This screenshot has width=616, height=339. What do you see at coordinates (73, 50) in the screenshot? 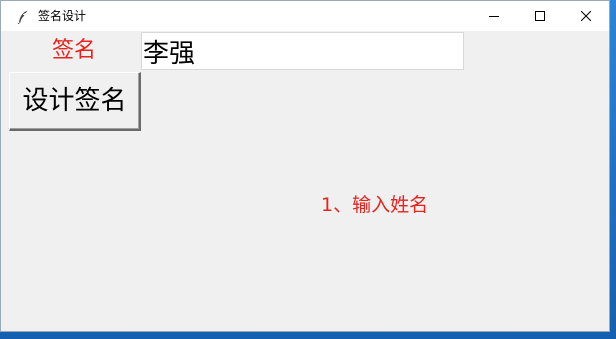
I see `signature-label: 签名` at bounding box center [73, 50].